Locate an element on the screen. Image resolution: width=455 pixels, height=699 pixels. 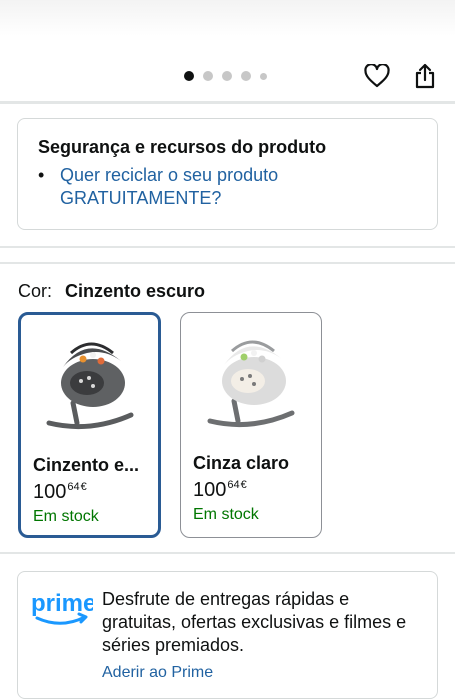
image-carousel-dots is located at coordinates (225, 76).